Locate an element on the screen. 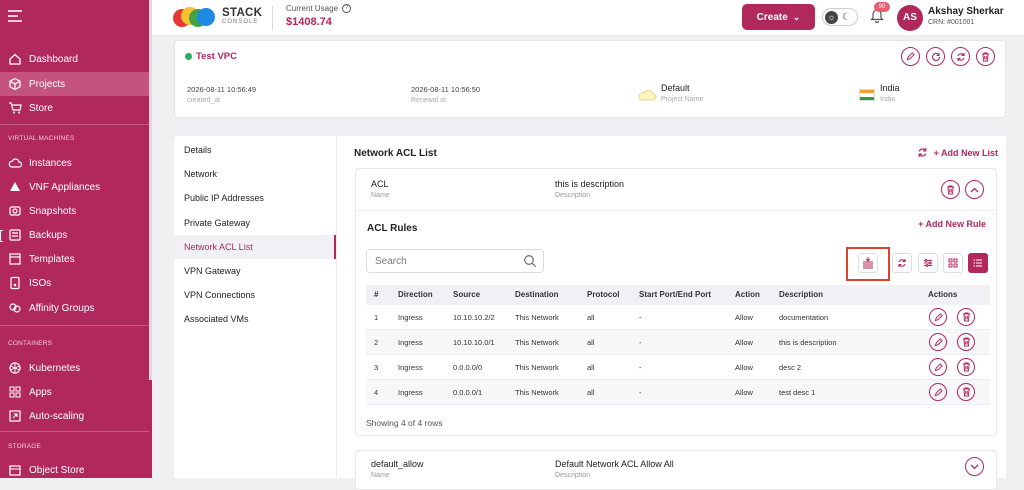 This screenshot has width=1024, height=490. refresh-icon is located at coordinates (902, 263).